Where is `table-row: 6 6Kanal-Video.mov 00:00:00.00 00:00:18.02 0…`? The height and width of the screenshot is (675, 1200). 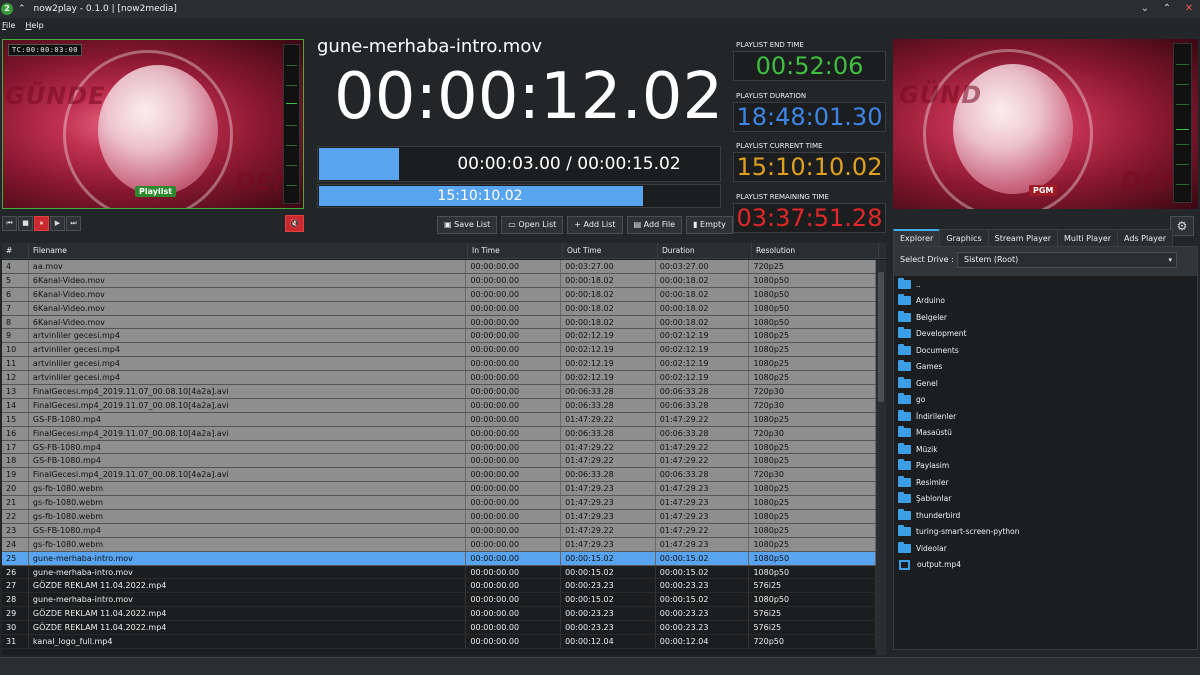 table-row: 6 6Kanal-Video.mov 00:00:00.00 00:00:18.02 0… is located at coordinates (439, 294).